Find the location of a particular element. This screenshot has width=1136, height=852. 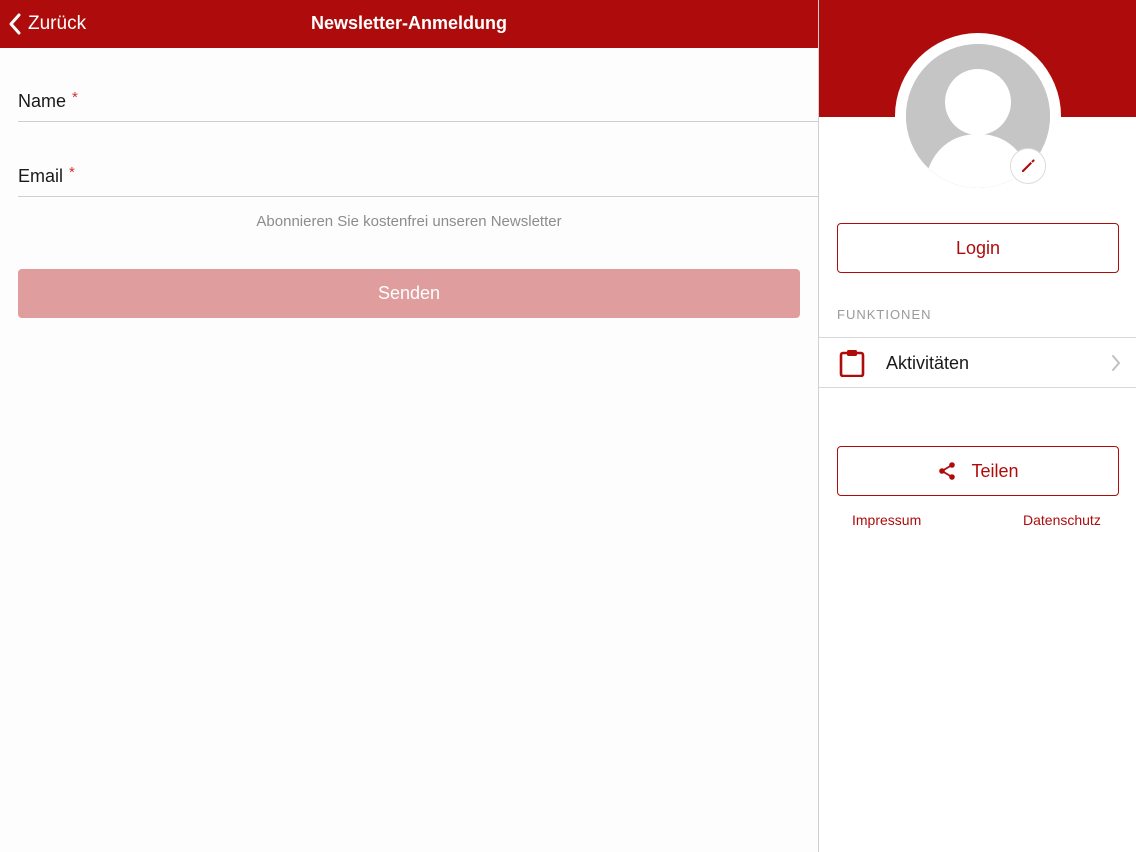

menu-item-aktivitaeten: Aktivitäten is located at coordinates (977, 362).